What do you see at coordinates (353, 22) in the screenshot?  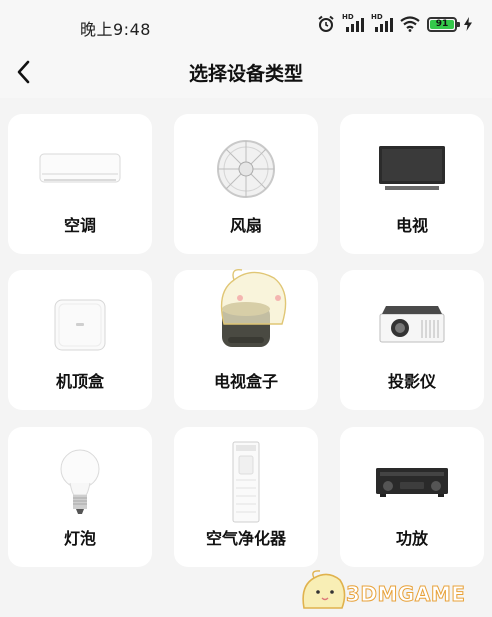 I see `signal-1-icon: HD` at bounding box center [353, 22].